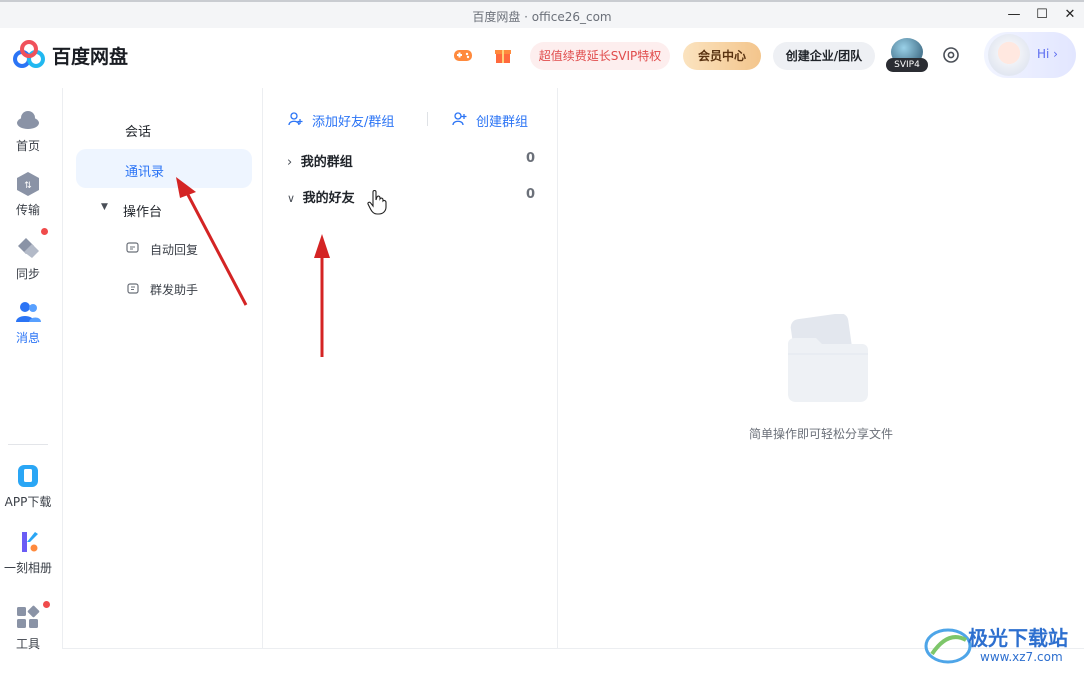 The height and width of the screenshot is (674, 1084). What do you see at coordinates (951, 55) in the screenshot?
I see `settings-icon` at bounding box center [951, 55].